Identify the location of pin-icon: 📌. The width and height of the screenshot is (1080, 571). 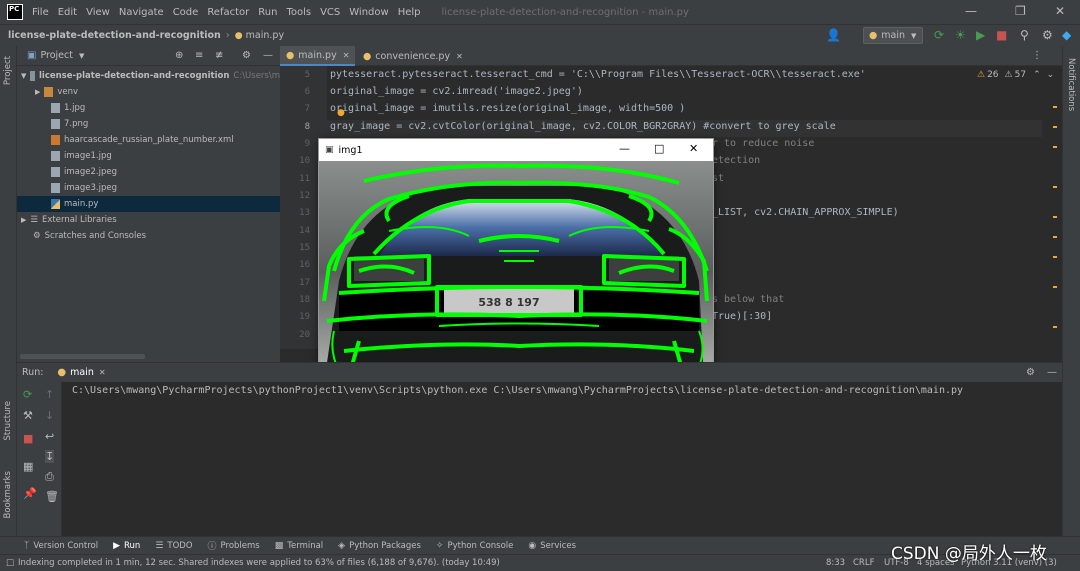
(30, 493).